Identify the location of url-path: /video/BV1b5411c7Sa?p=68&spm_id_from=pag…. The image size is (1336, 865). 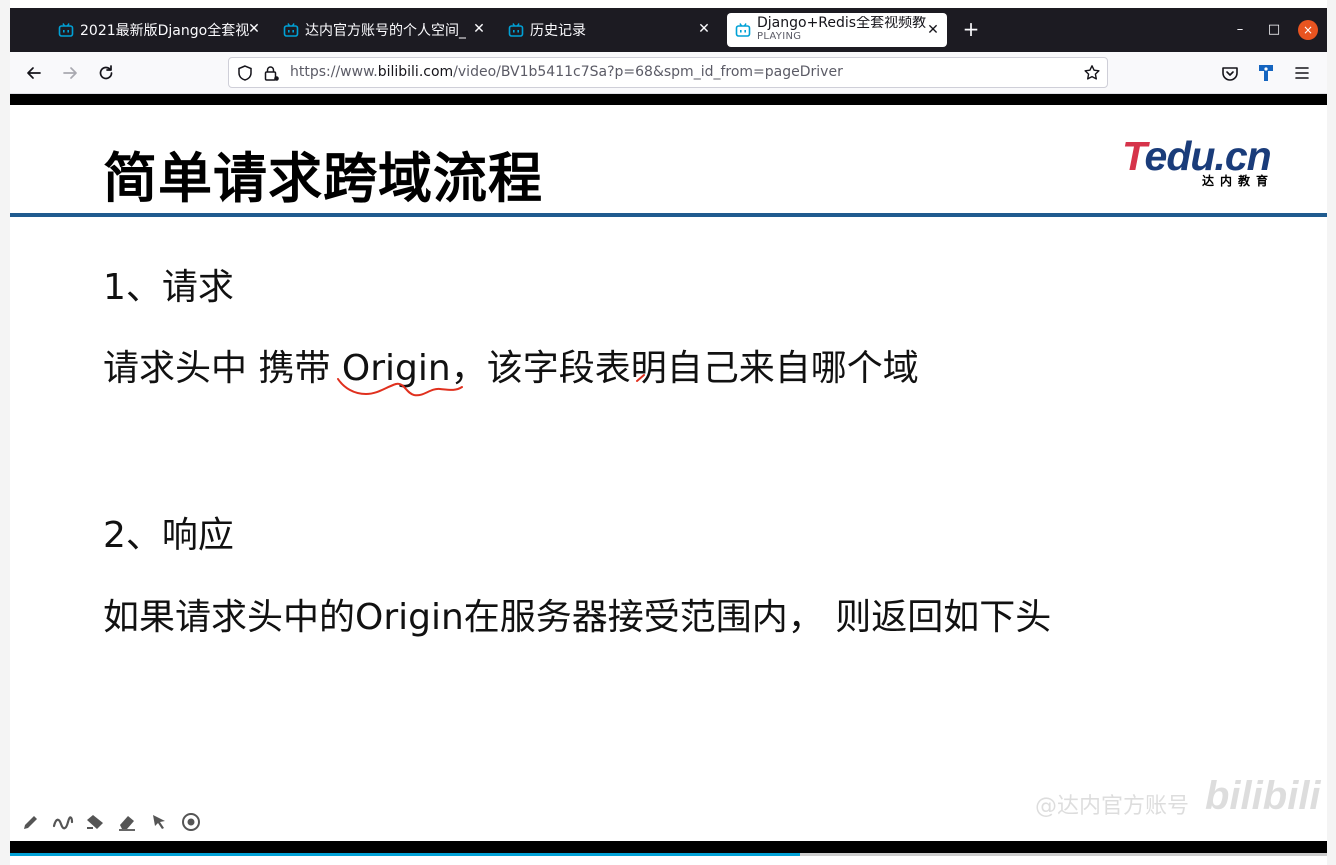
(648, 72).